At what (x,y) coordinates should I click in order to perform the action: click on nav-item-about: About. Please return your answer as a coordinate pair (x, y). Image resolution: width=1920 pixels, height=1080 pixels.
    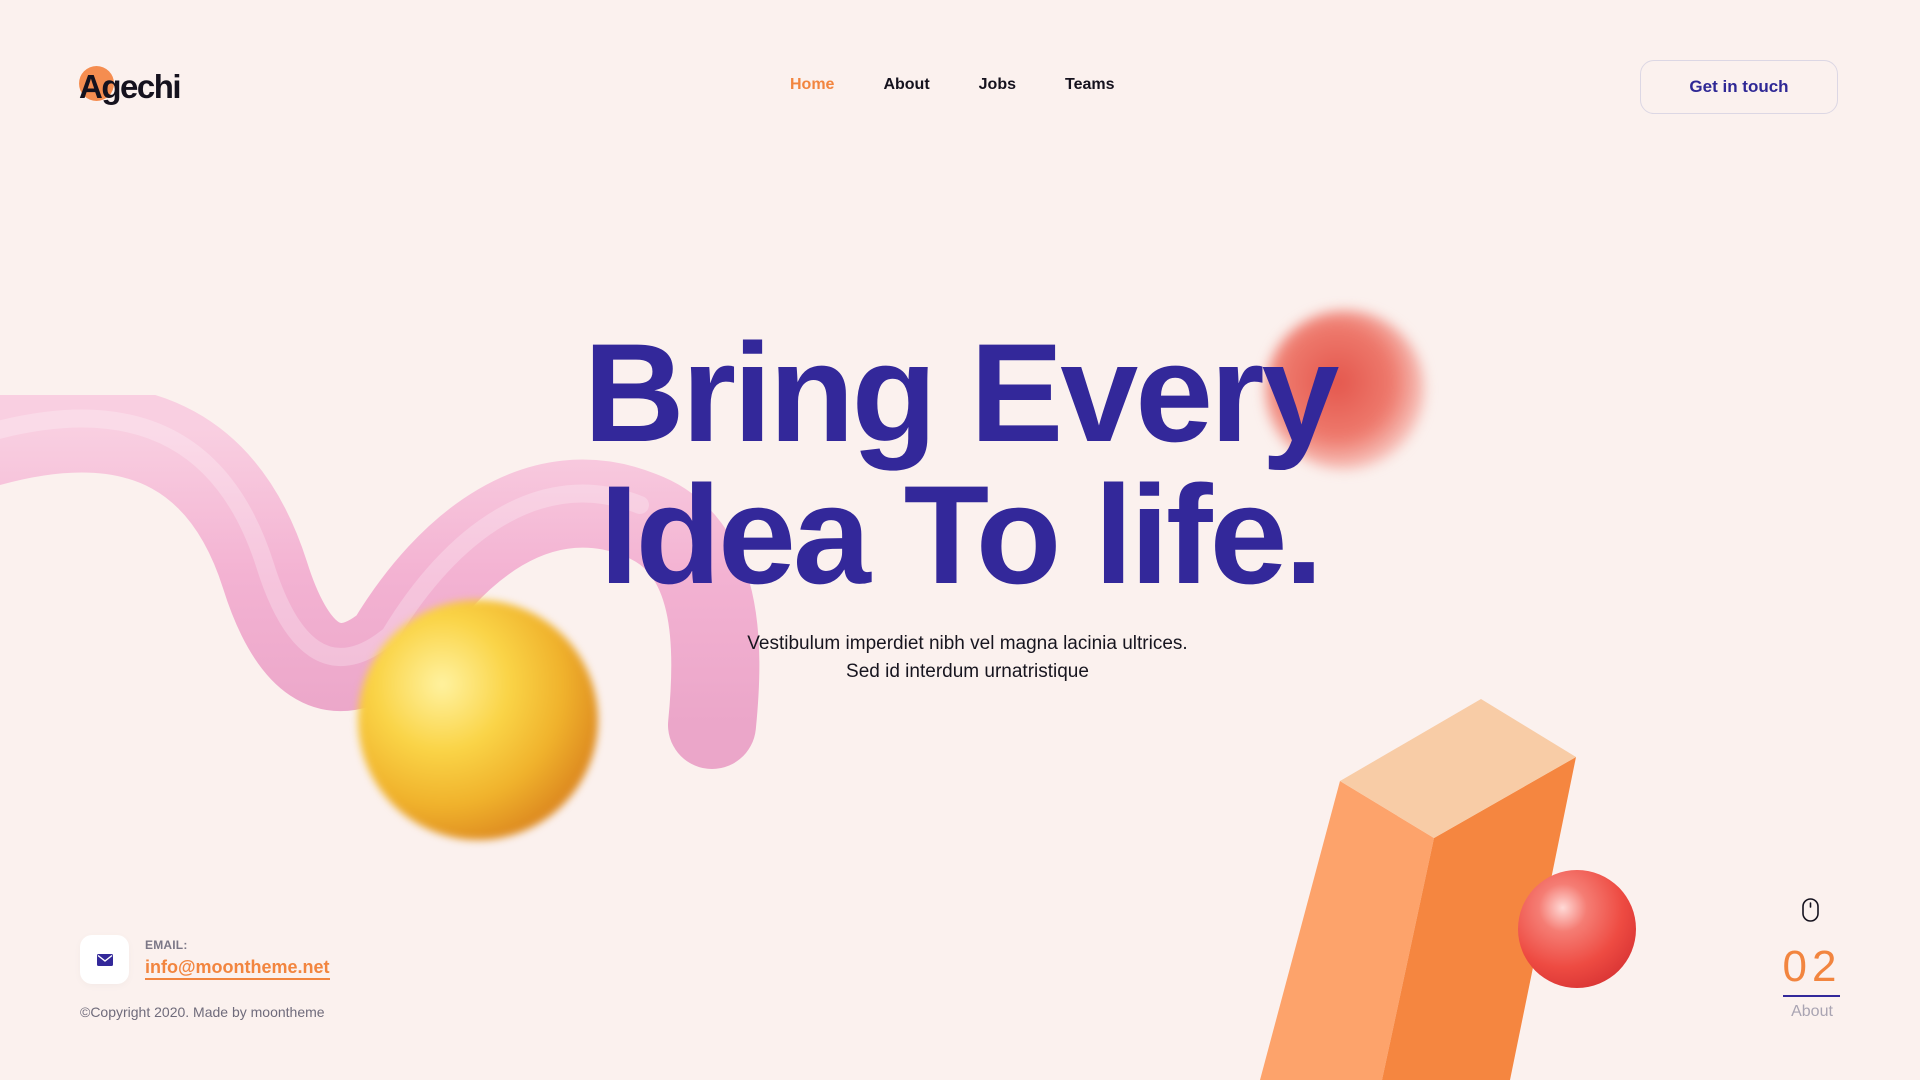
    Looking at the image, I should click on (906, 85).